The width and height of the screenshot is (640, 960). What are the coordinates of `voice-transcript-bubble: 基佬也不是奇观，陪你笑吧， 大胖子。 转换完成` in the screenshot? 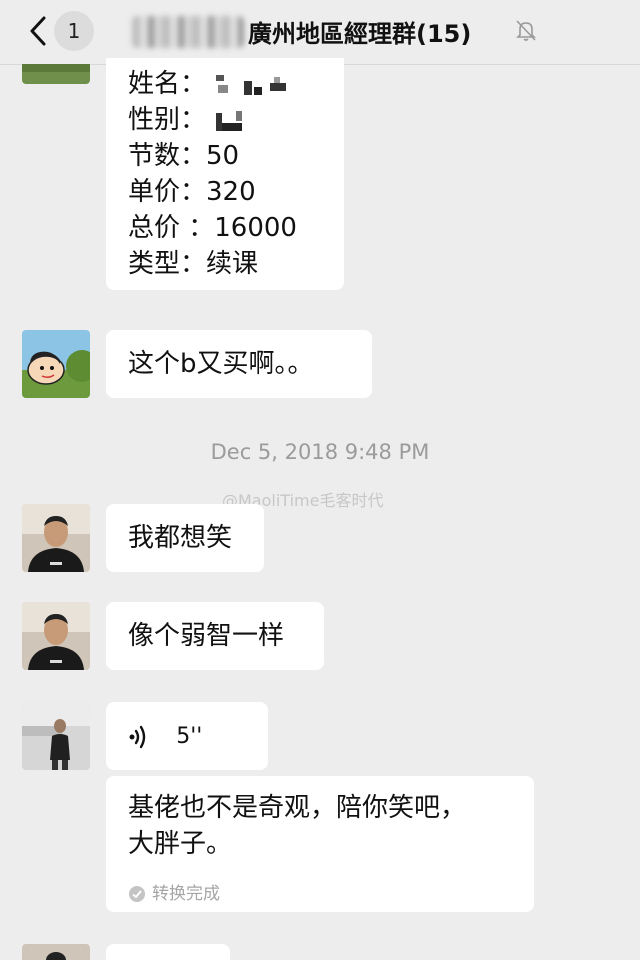 It's located at (320, 844).